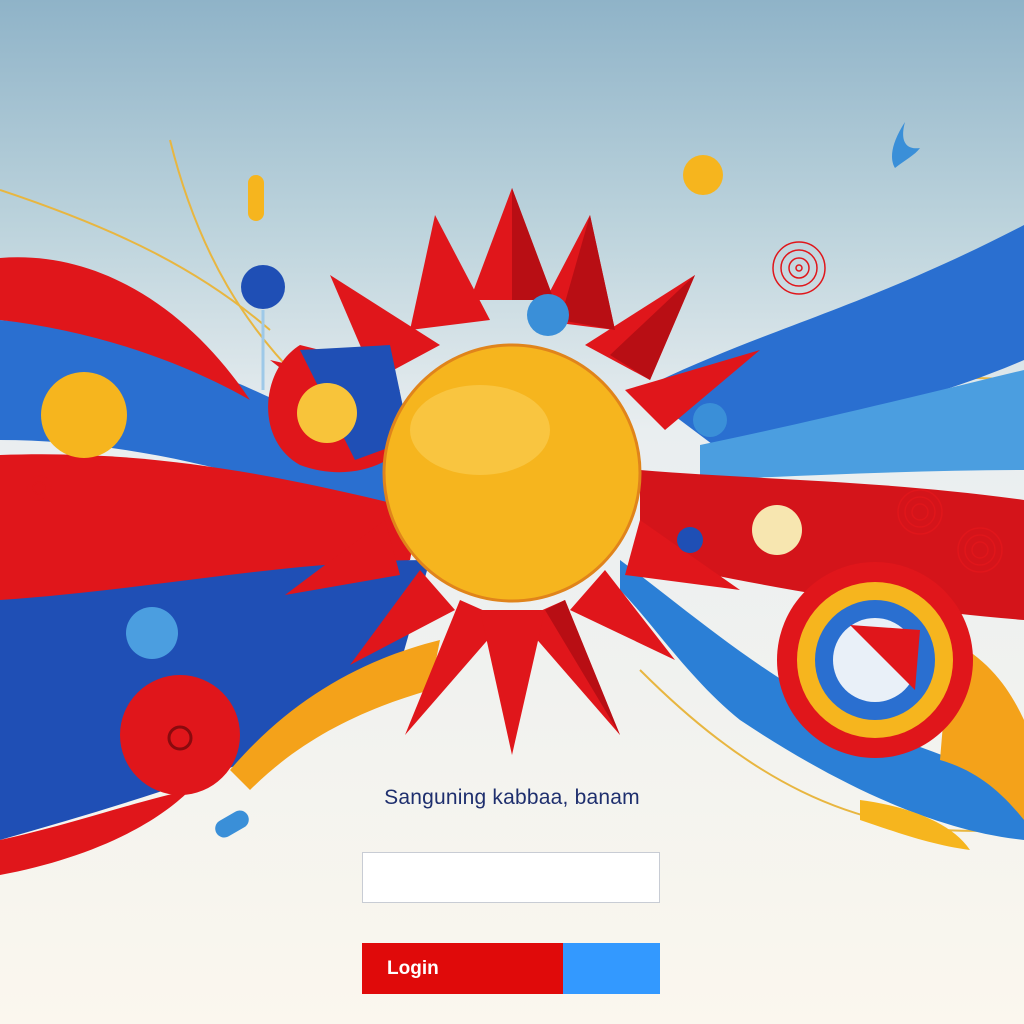 The width and height of the screenshot is (1024, 1024). Describe the element at coordinates (462, 968) in the screenshot. I see `login-button-label: Login` at that location.